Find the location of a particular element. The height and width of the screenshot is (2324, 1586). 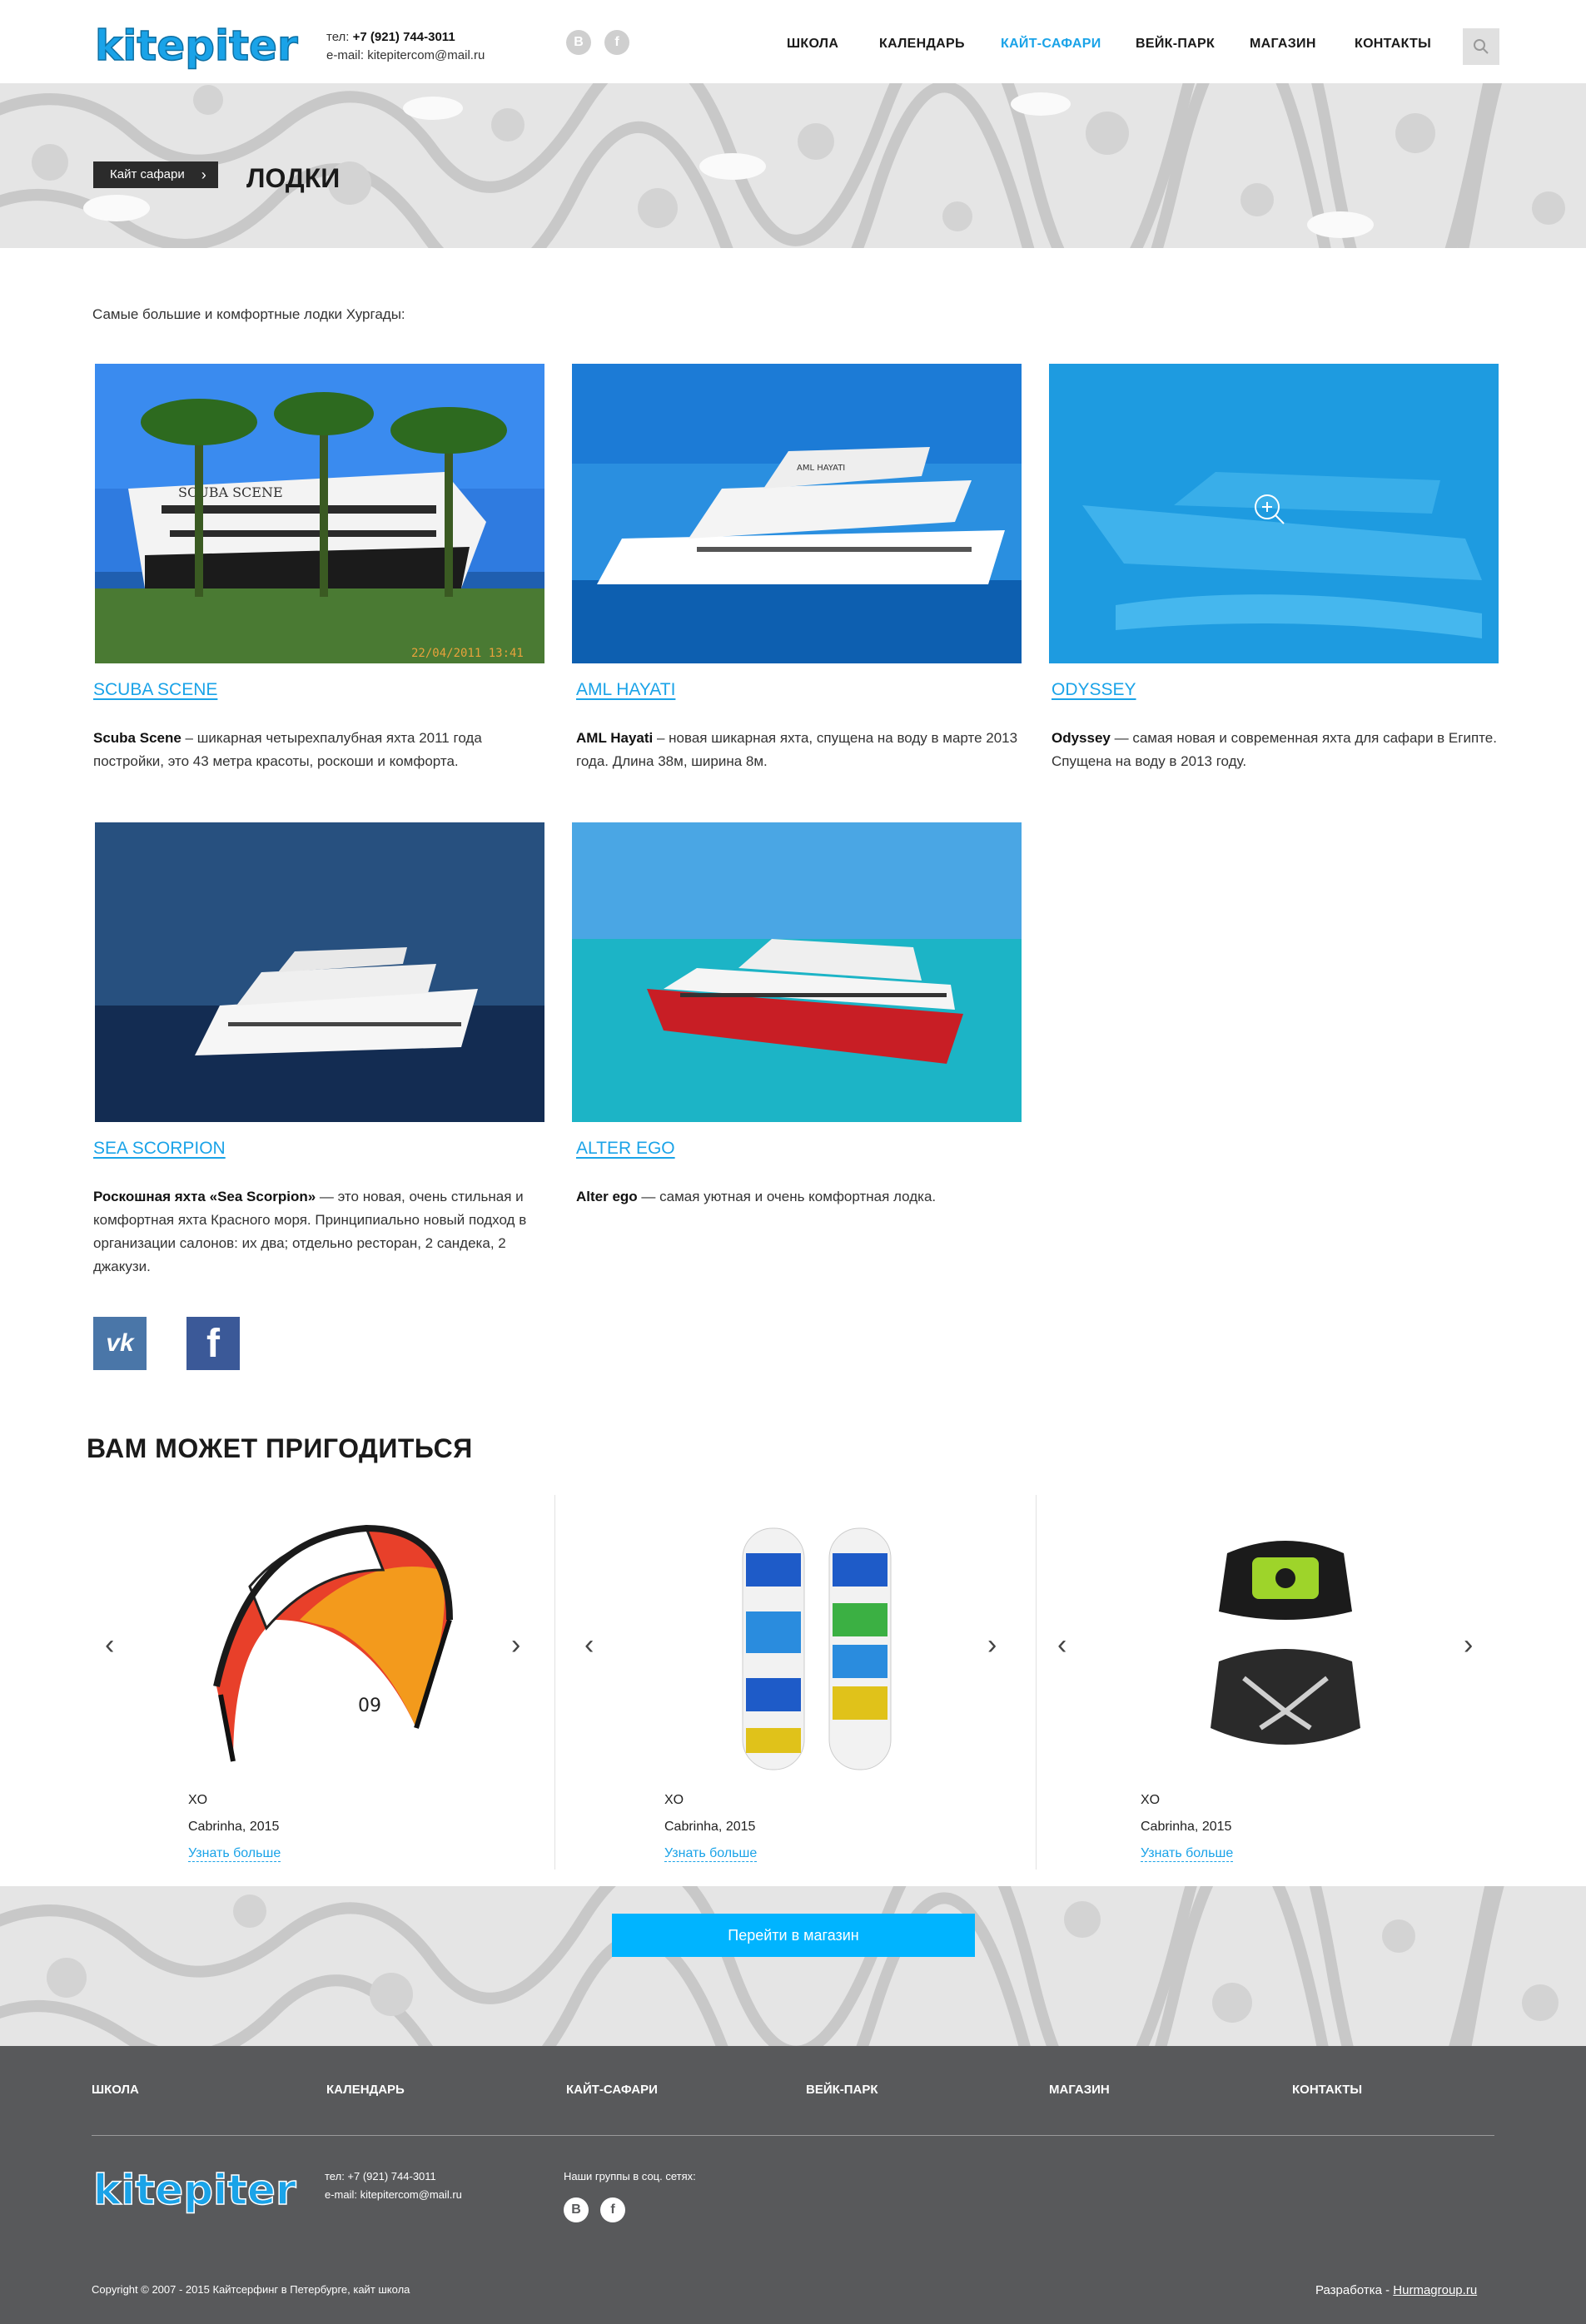

shop-pattern-band is located at coordinates (793, 1966).